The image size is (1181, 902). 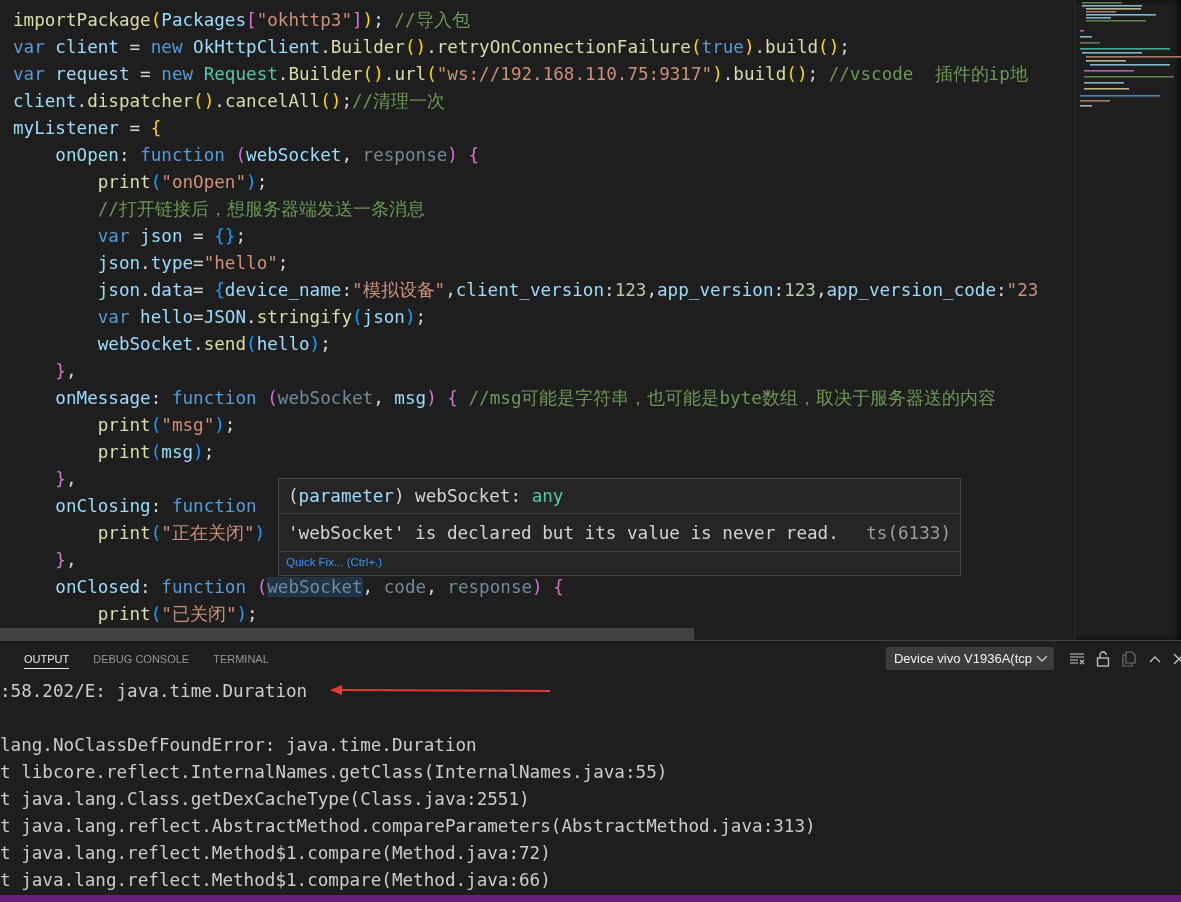 What do you see at coordinates (970, 658) in the screenshot?
I see `output-channel-dropdown: Device vivo V1936A(tcp` at bounding box center [970, 658].